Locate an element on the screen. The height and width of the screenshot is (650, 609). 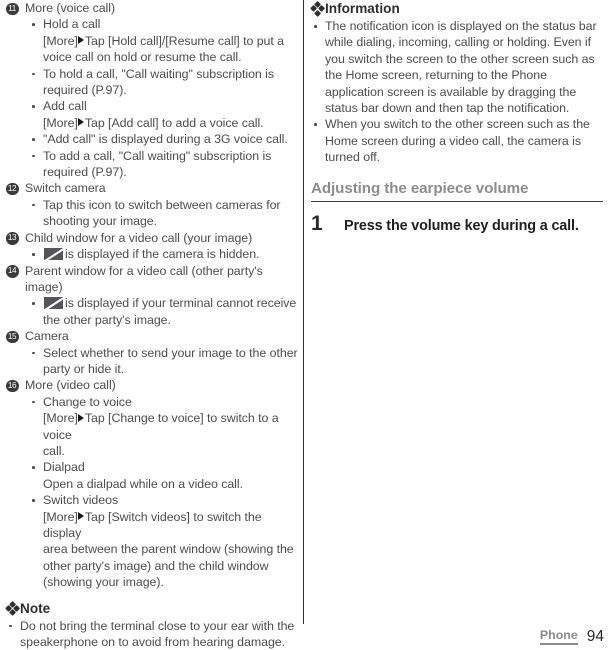
page-footer: Phone 94 is located at coordinates (571, 636).